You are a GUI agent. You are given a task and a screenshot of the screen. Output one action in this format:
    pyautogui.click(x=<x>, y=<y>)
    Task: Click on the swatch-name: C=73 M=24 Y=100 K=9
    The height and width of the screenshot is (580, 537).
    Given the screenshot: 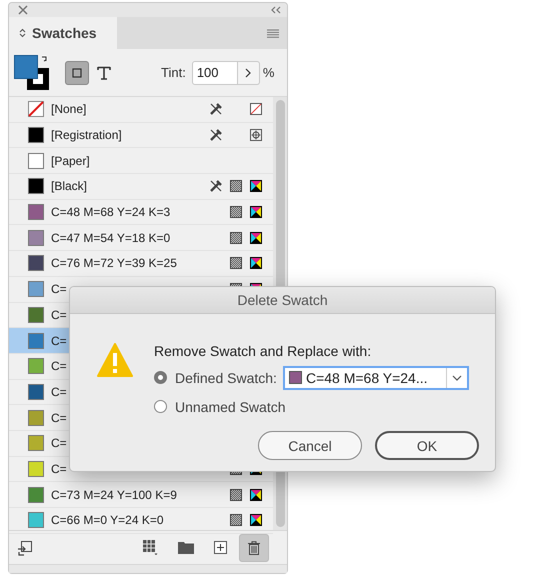 What is the action you would take?
    pyautogui.click(x=114, y=495)
    